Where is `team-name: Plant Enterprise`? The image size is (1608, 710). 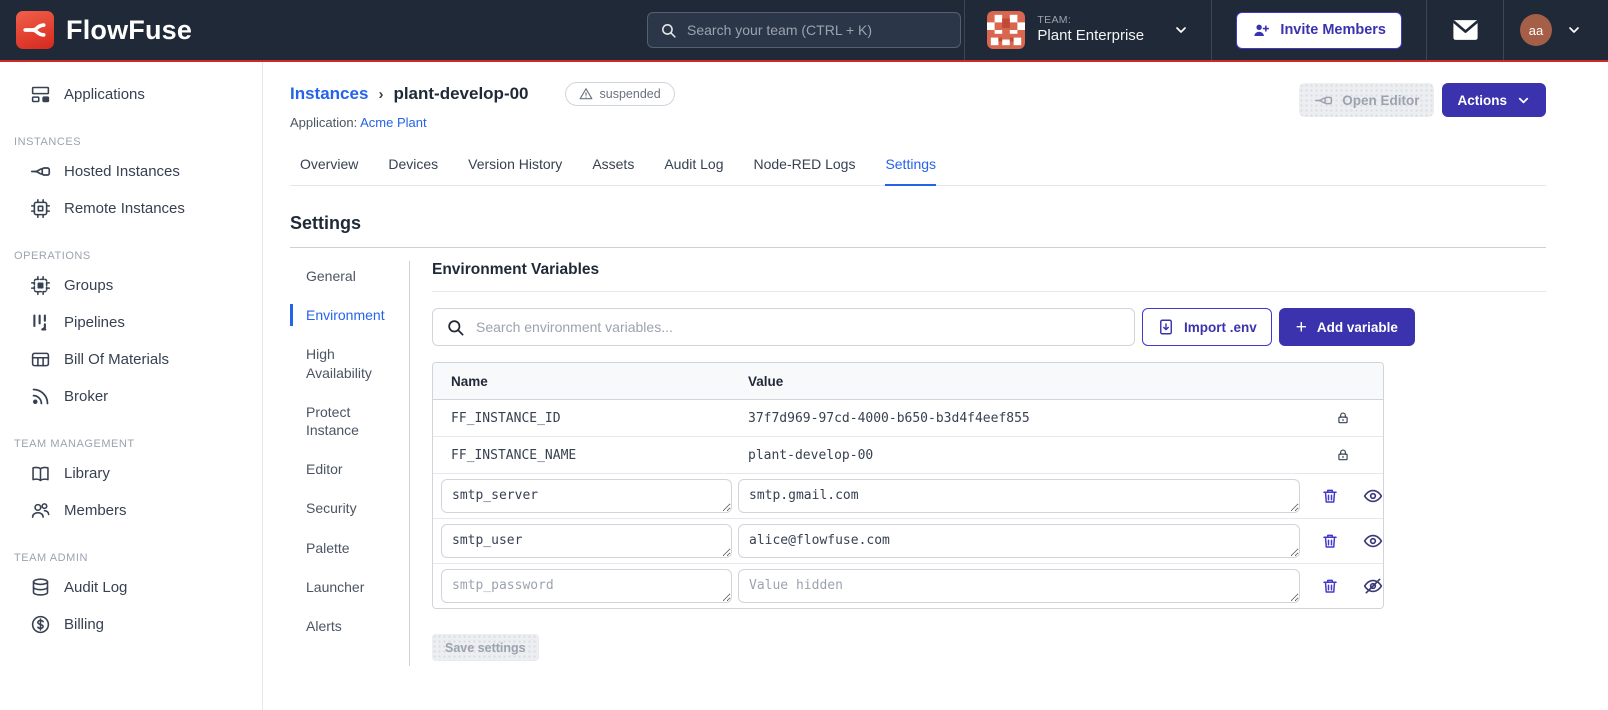
team-name: Plant Enterprise is located at coordinates (1091, 36).